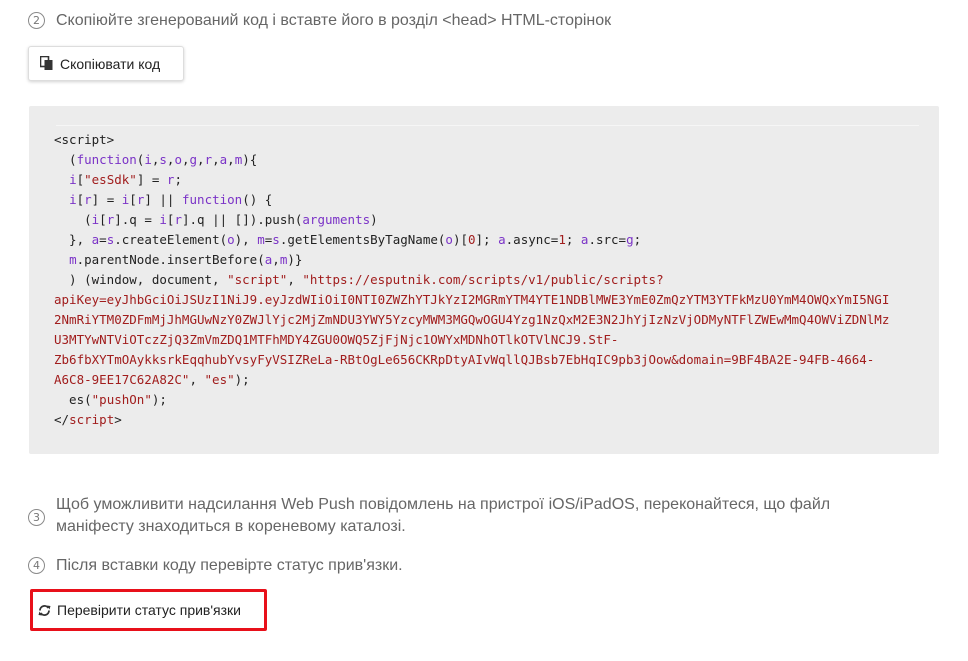 The width and height of the screenshot is (968, 661). I want to click on highlight-frame, so click(148, 610).